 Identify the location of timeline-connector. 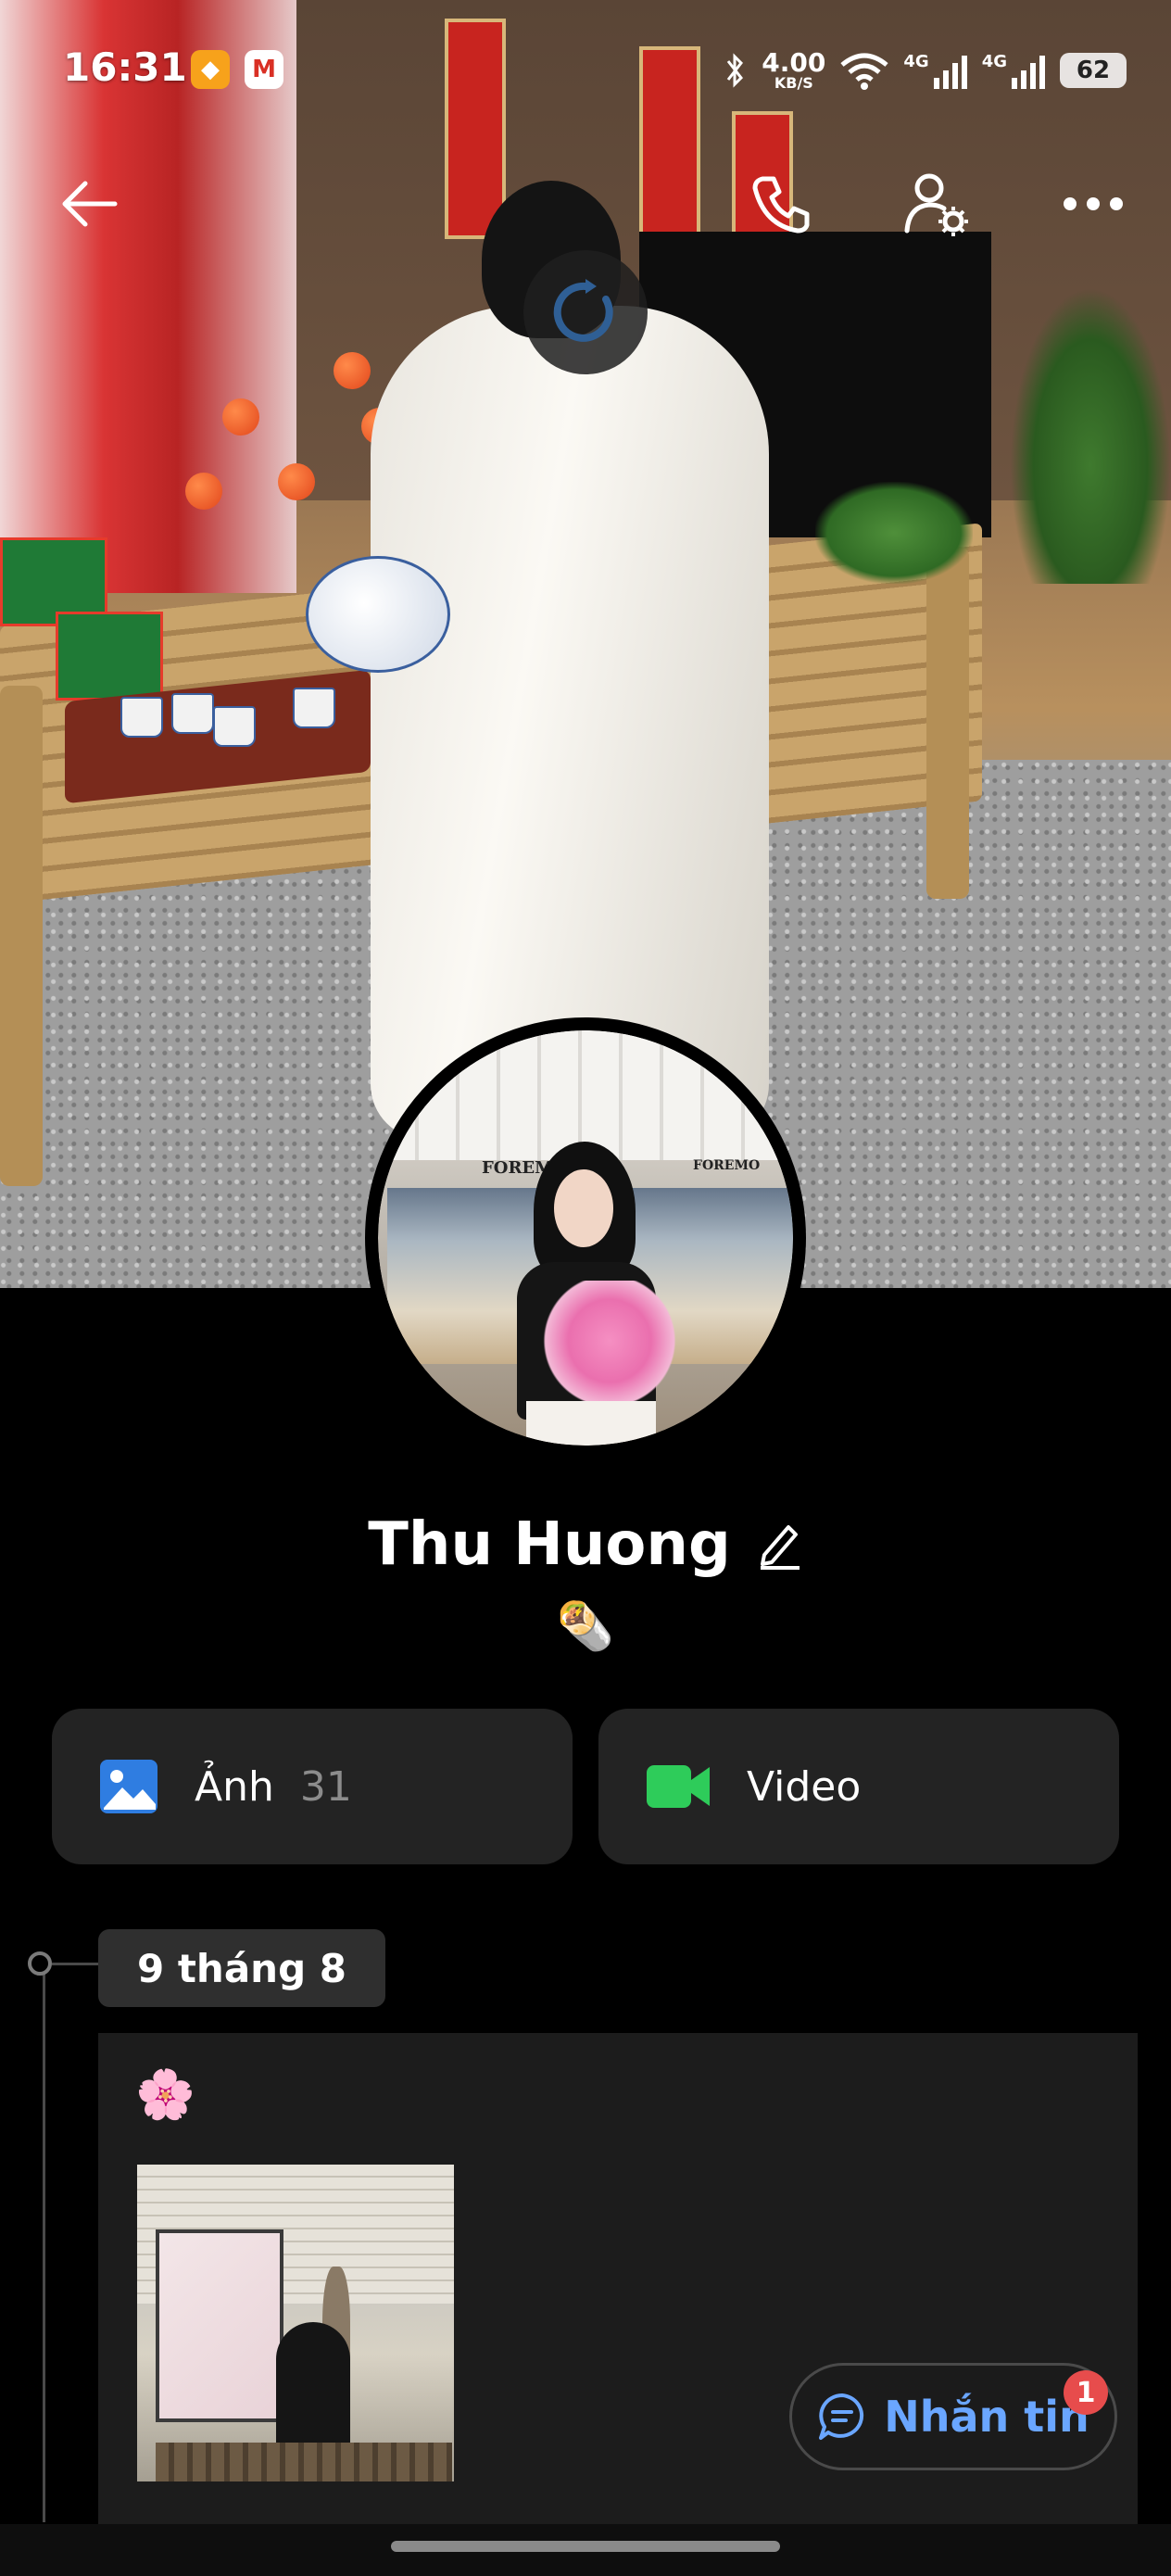
(75, 1964).